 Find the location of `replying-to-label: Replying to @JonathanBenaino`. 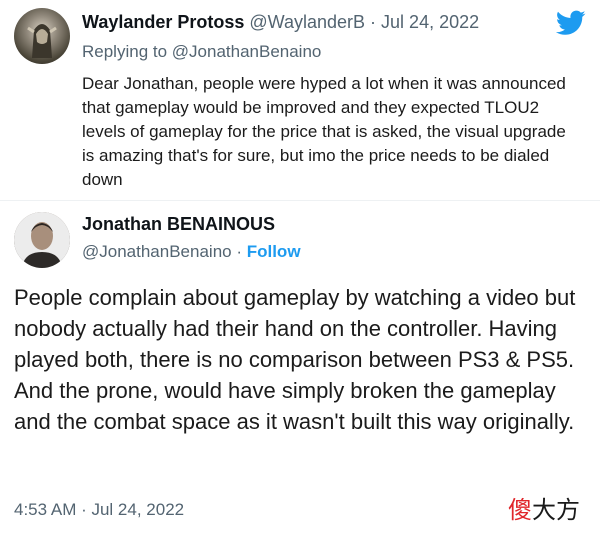

replying-to-label: Replying to @JonathanBenaino is located at coordinates (201, 52).